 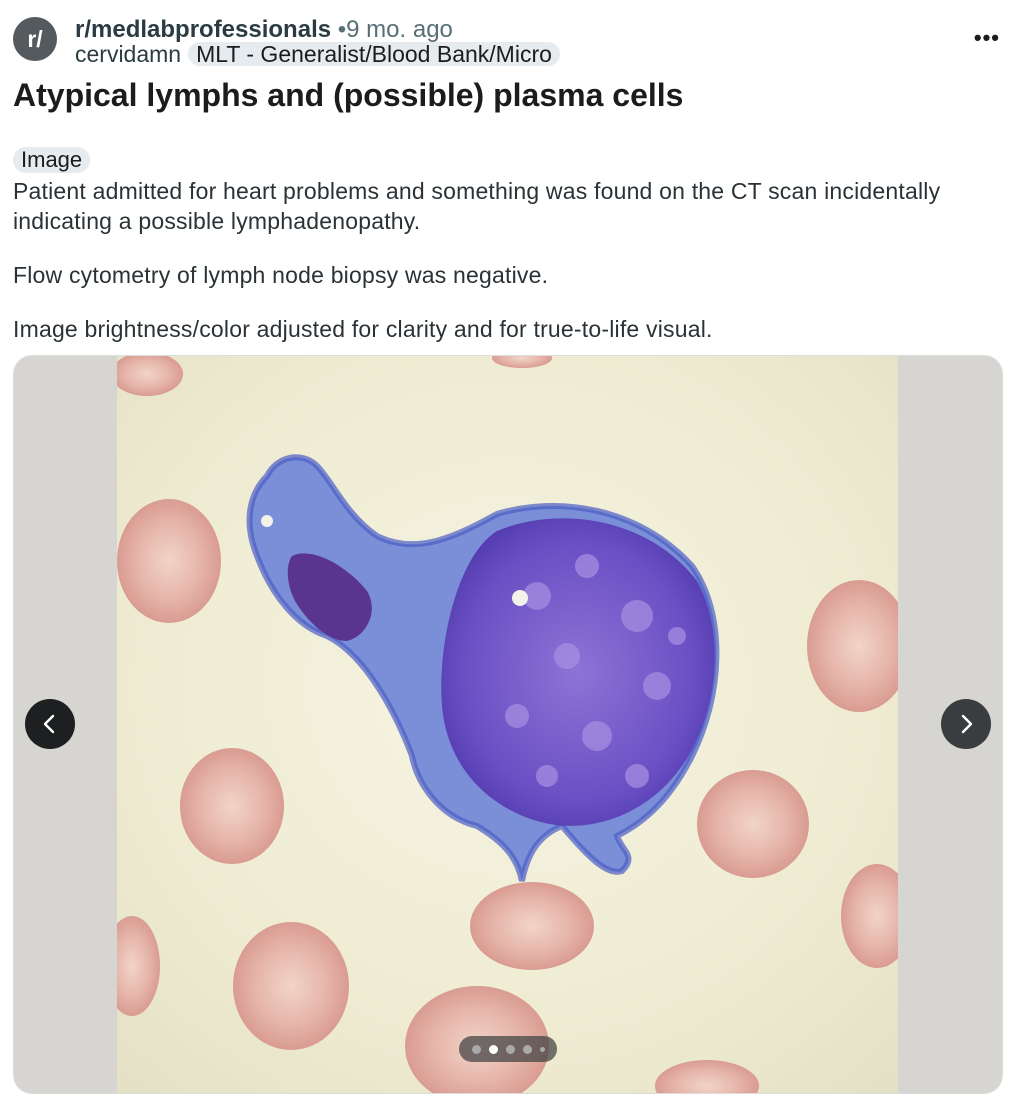 What do you see at coordinates (52, 160) in the screenshot?
I see `post-flair-tag: Image` at bounding box center [52, 160].